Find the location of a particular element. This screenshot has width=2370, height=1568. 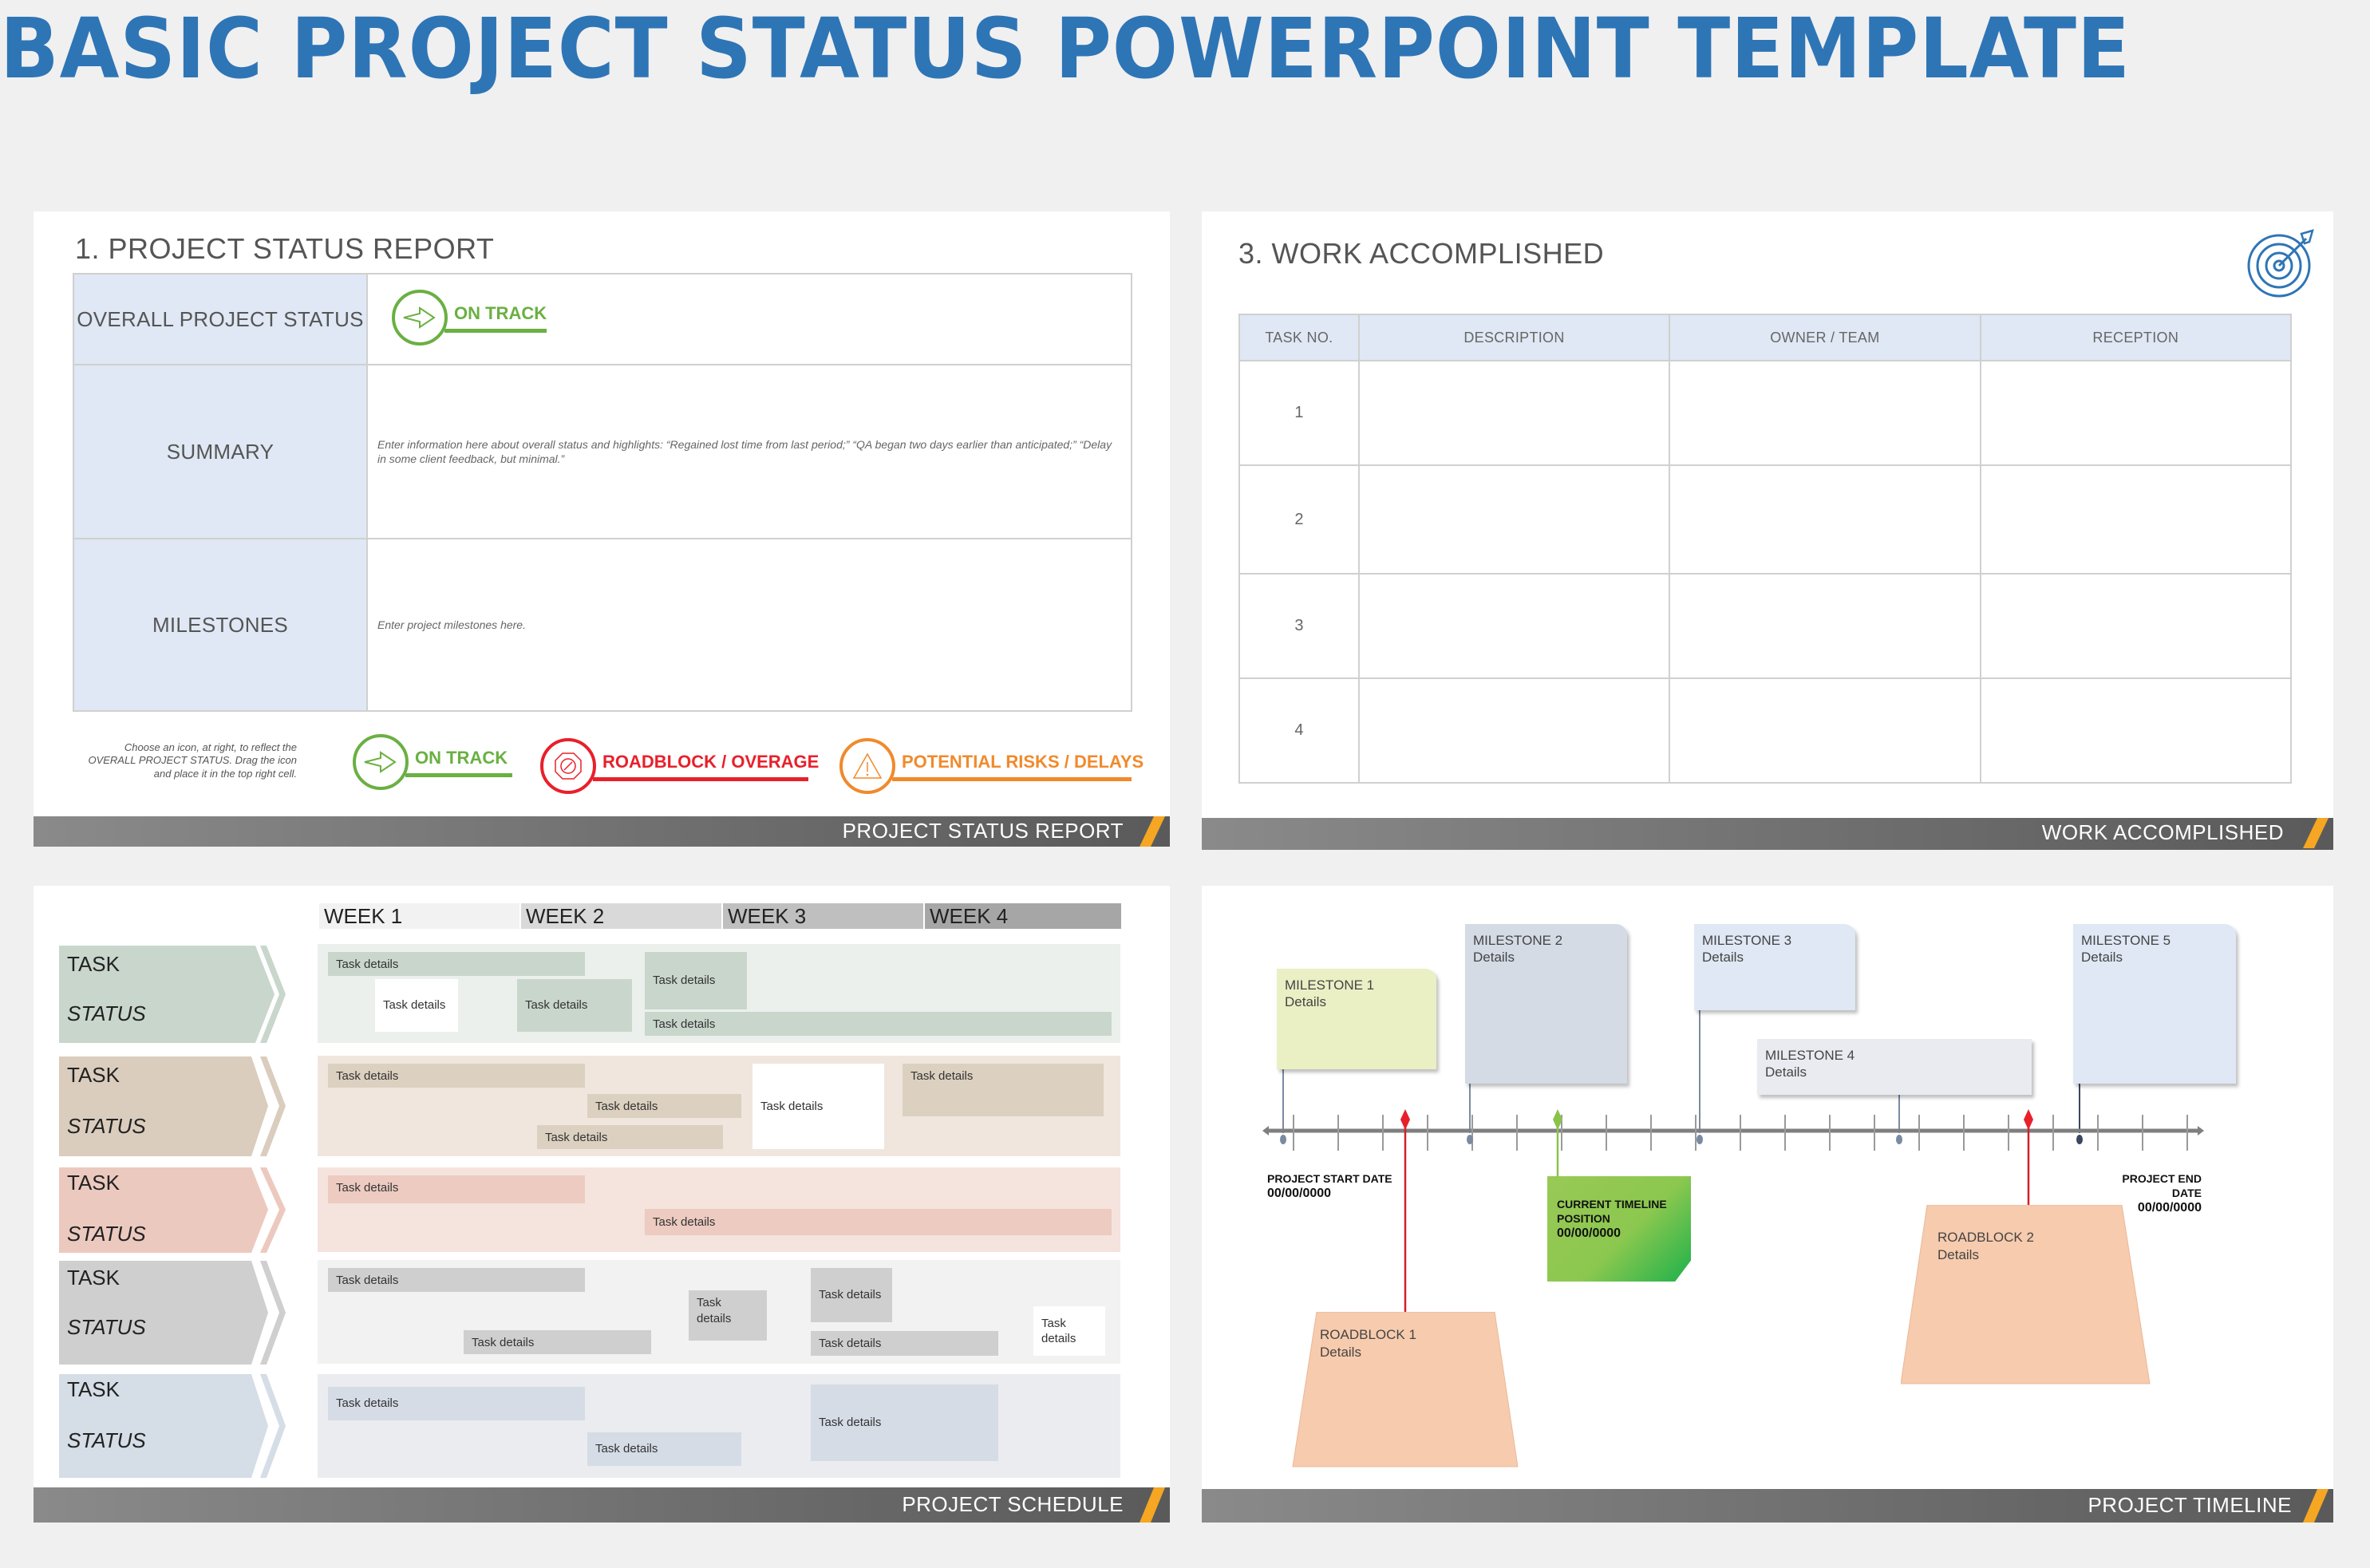

lane-row: Task details Task details Task details is located at coordinates (719, 1426).